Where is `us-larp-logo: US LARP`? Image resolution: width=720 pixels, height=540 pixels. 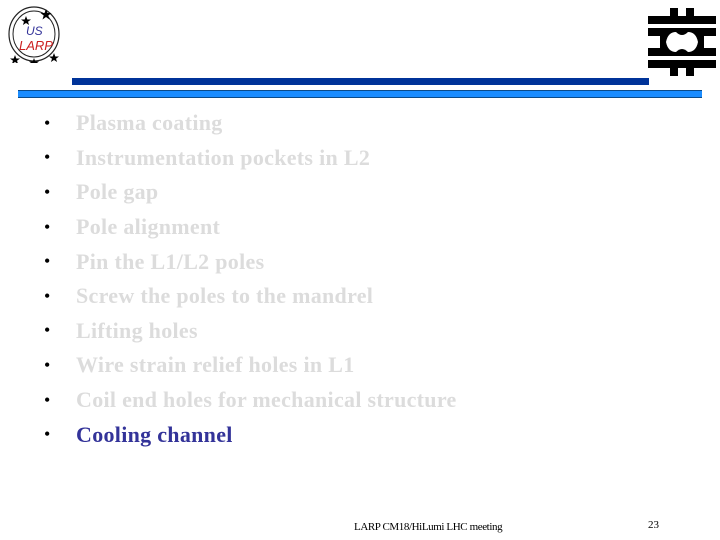
us-larp-logo: US LARP is located at coordinates (34, 35).